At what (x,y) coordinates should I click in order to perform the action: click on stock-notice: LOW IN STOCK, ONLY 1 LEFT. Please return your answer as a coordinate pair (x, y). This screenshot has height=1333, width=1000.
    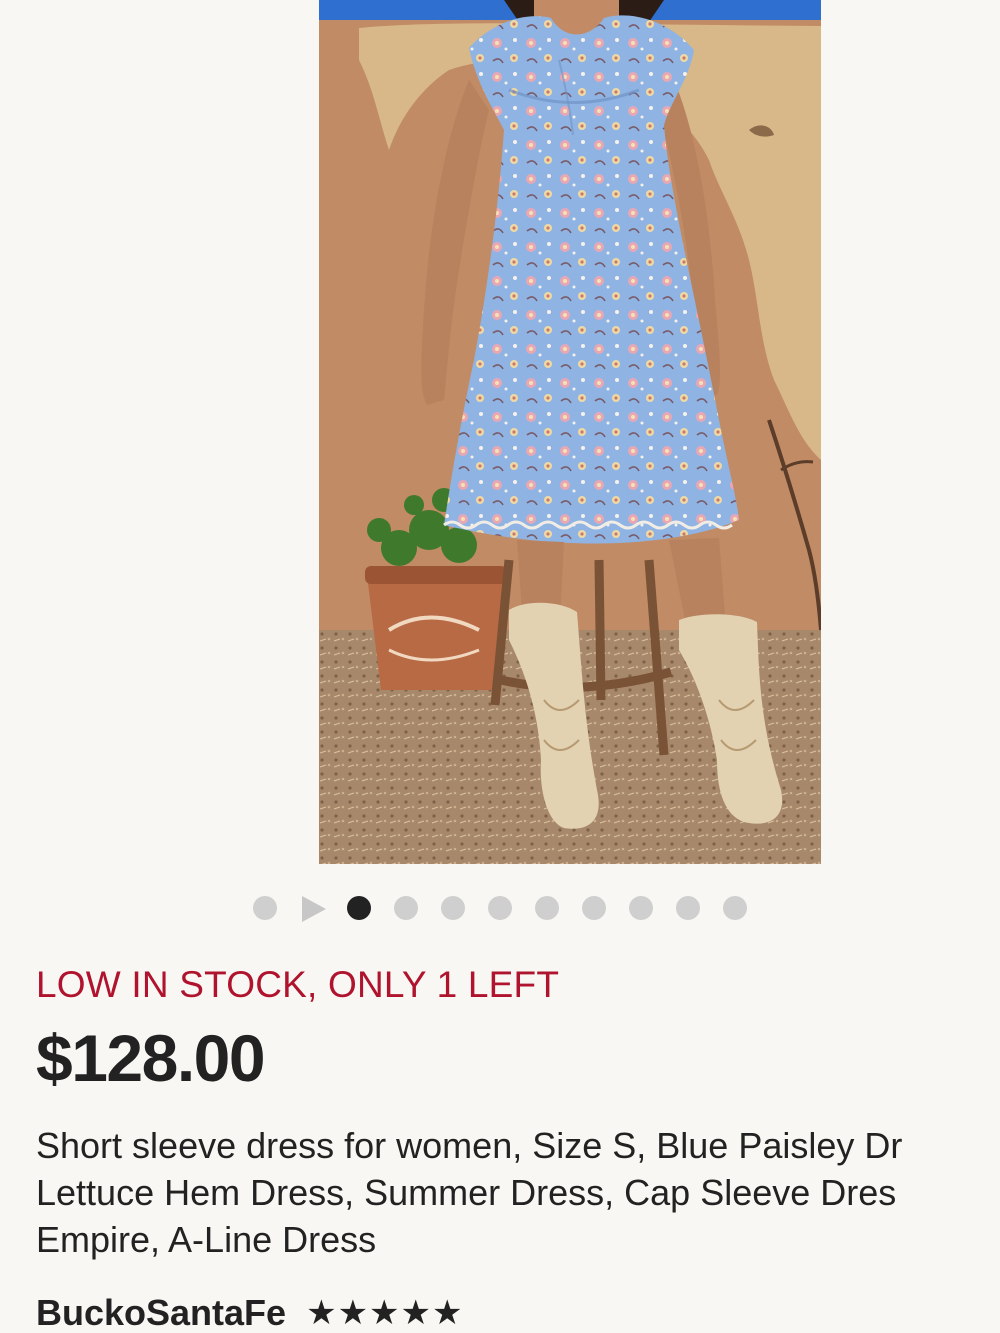
    Looking at the image, I should click on (298, 984).